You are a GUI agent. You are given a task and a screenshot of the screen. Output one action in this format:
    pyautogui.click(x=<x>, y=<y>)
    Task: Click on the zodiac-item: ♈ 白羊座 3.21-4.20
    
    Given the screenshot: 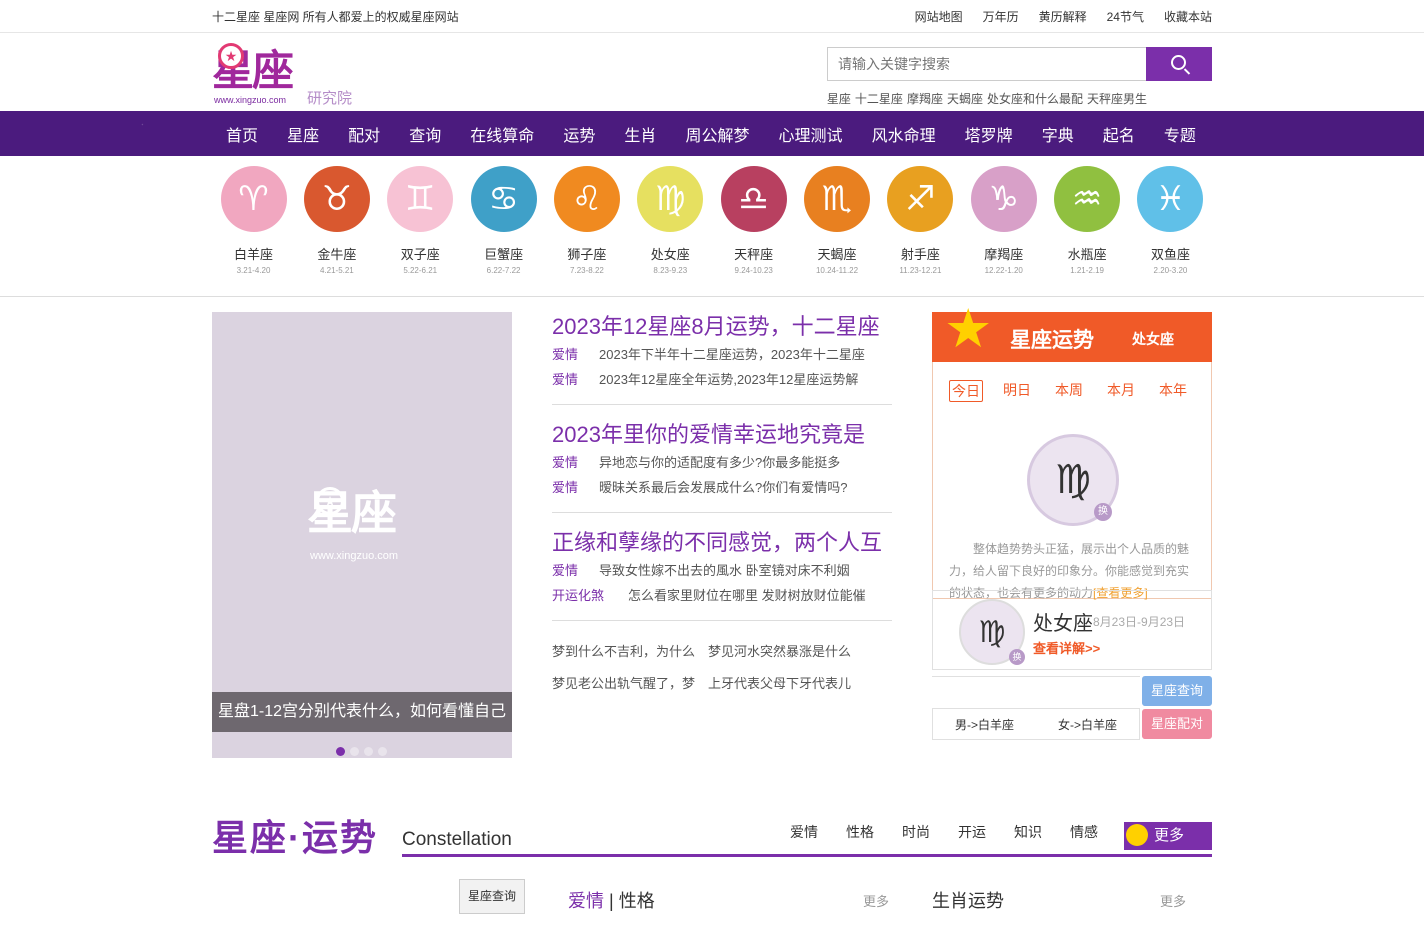 What is the action you would take?
    pyautogui.click(x=253, y=220)
    